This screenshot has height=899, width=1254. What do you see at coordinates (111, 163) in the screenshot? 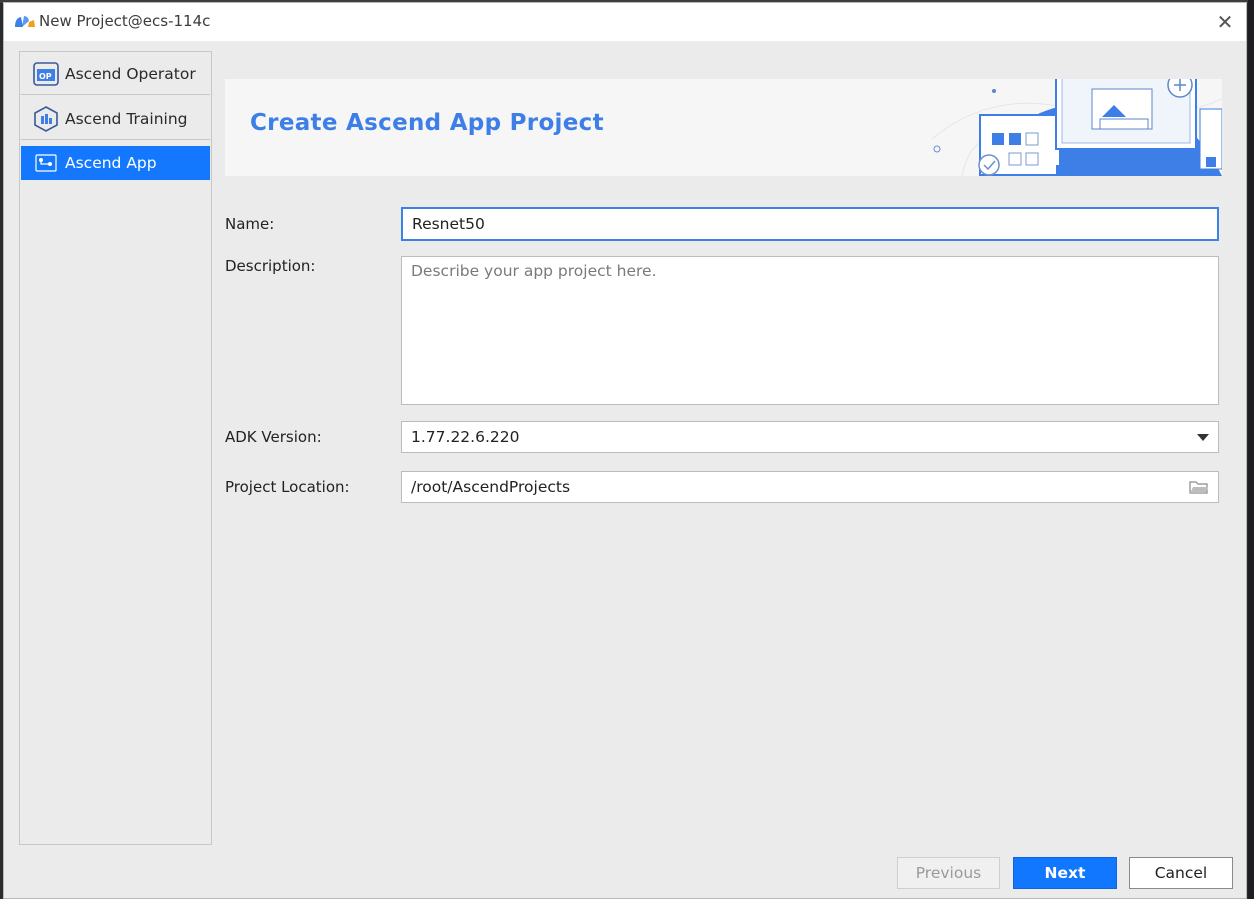
I see `sidebar-item-label: Ascend App` at bounding box center [111, 163].